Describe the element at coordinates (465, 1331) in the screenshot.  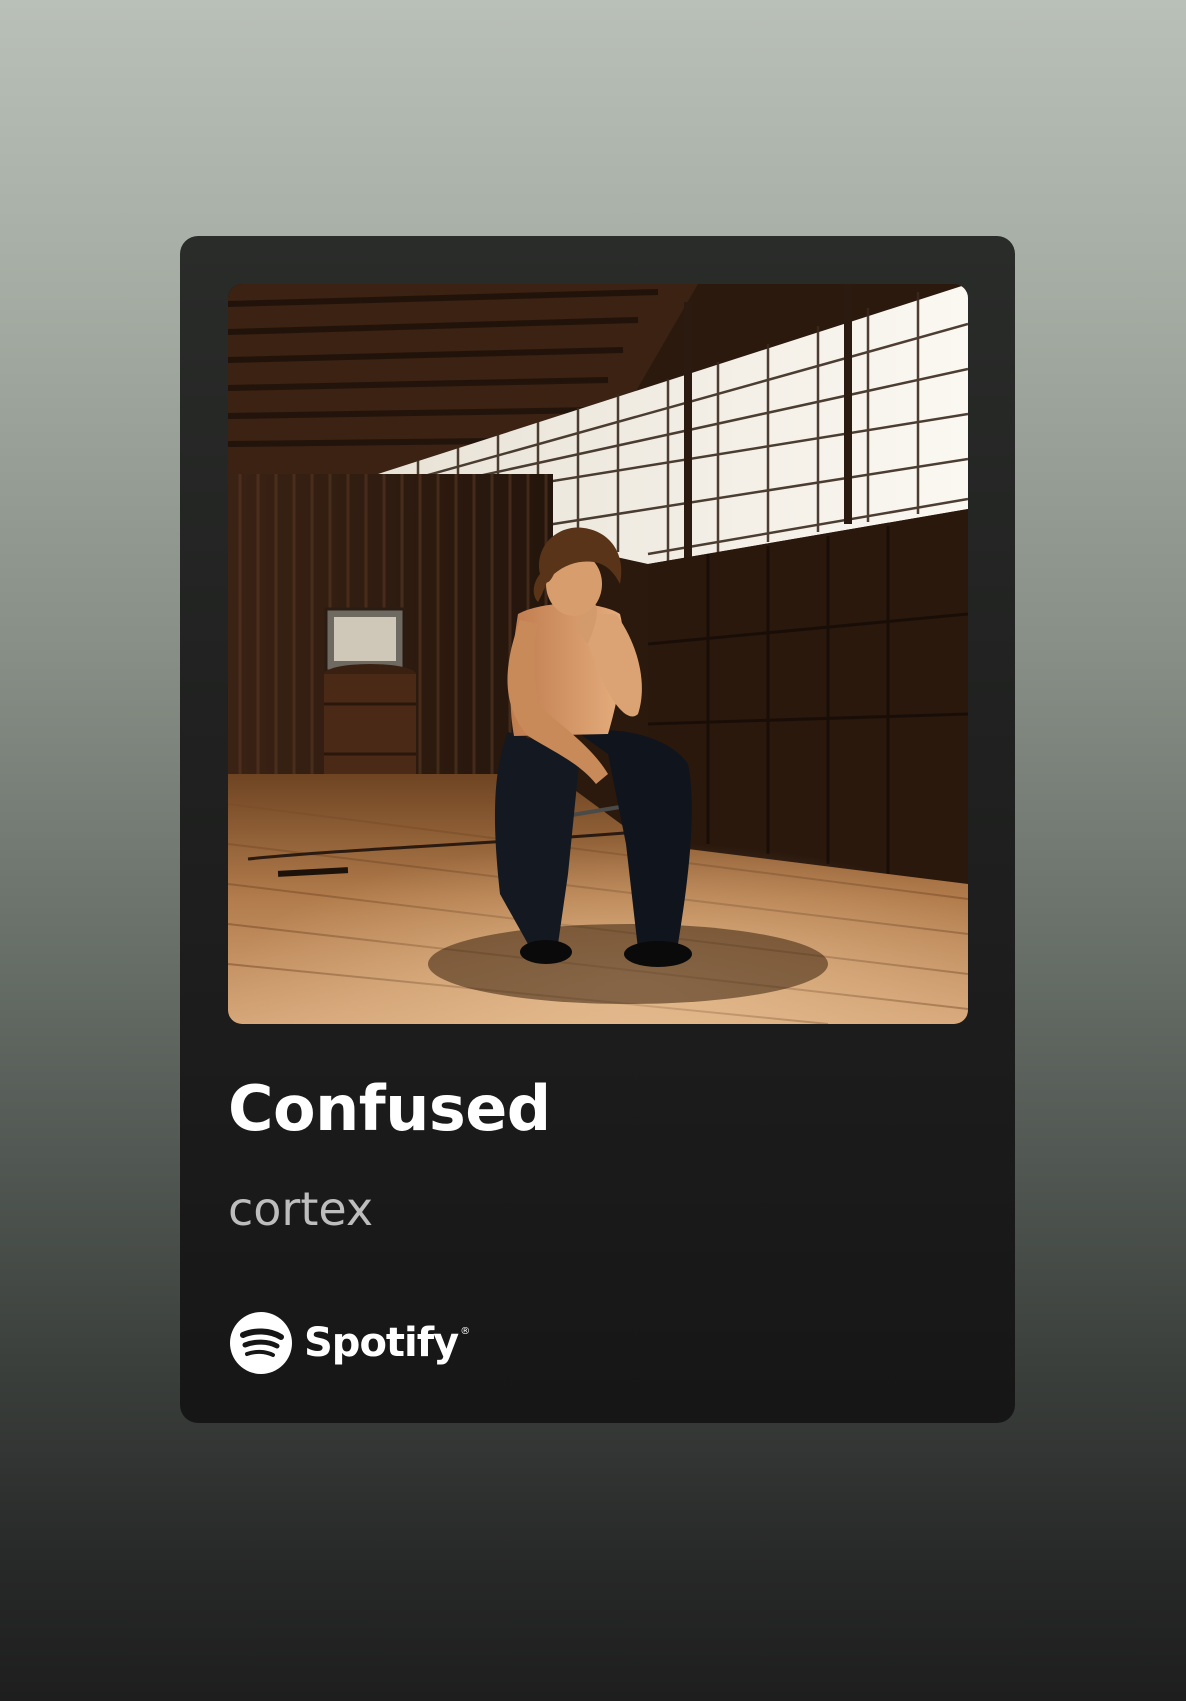
I see `registered-mark: ®` at that location.